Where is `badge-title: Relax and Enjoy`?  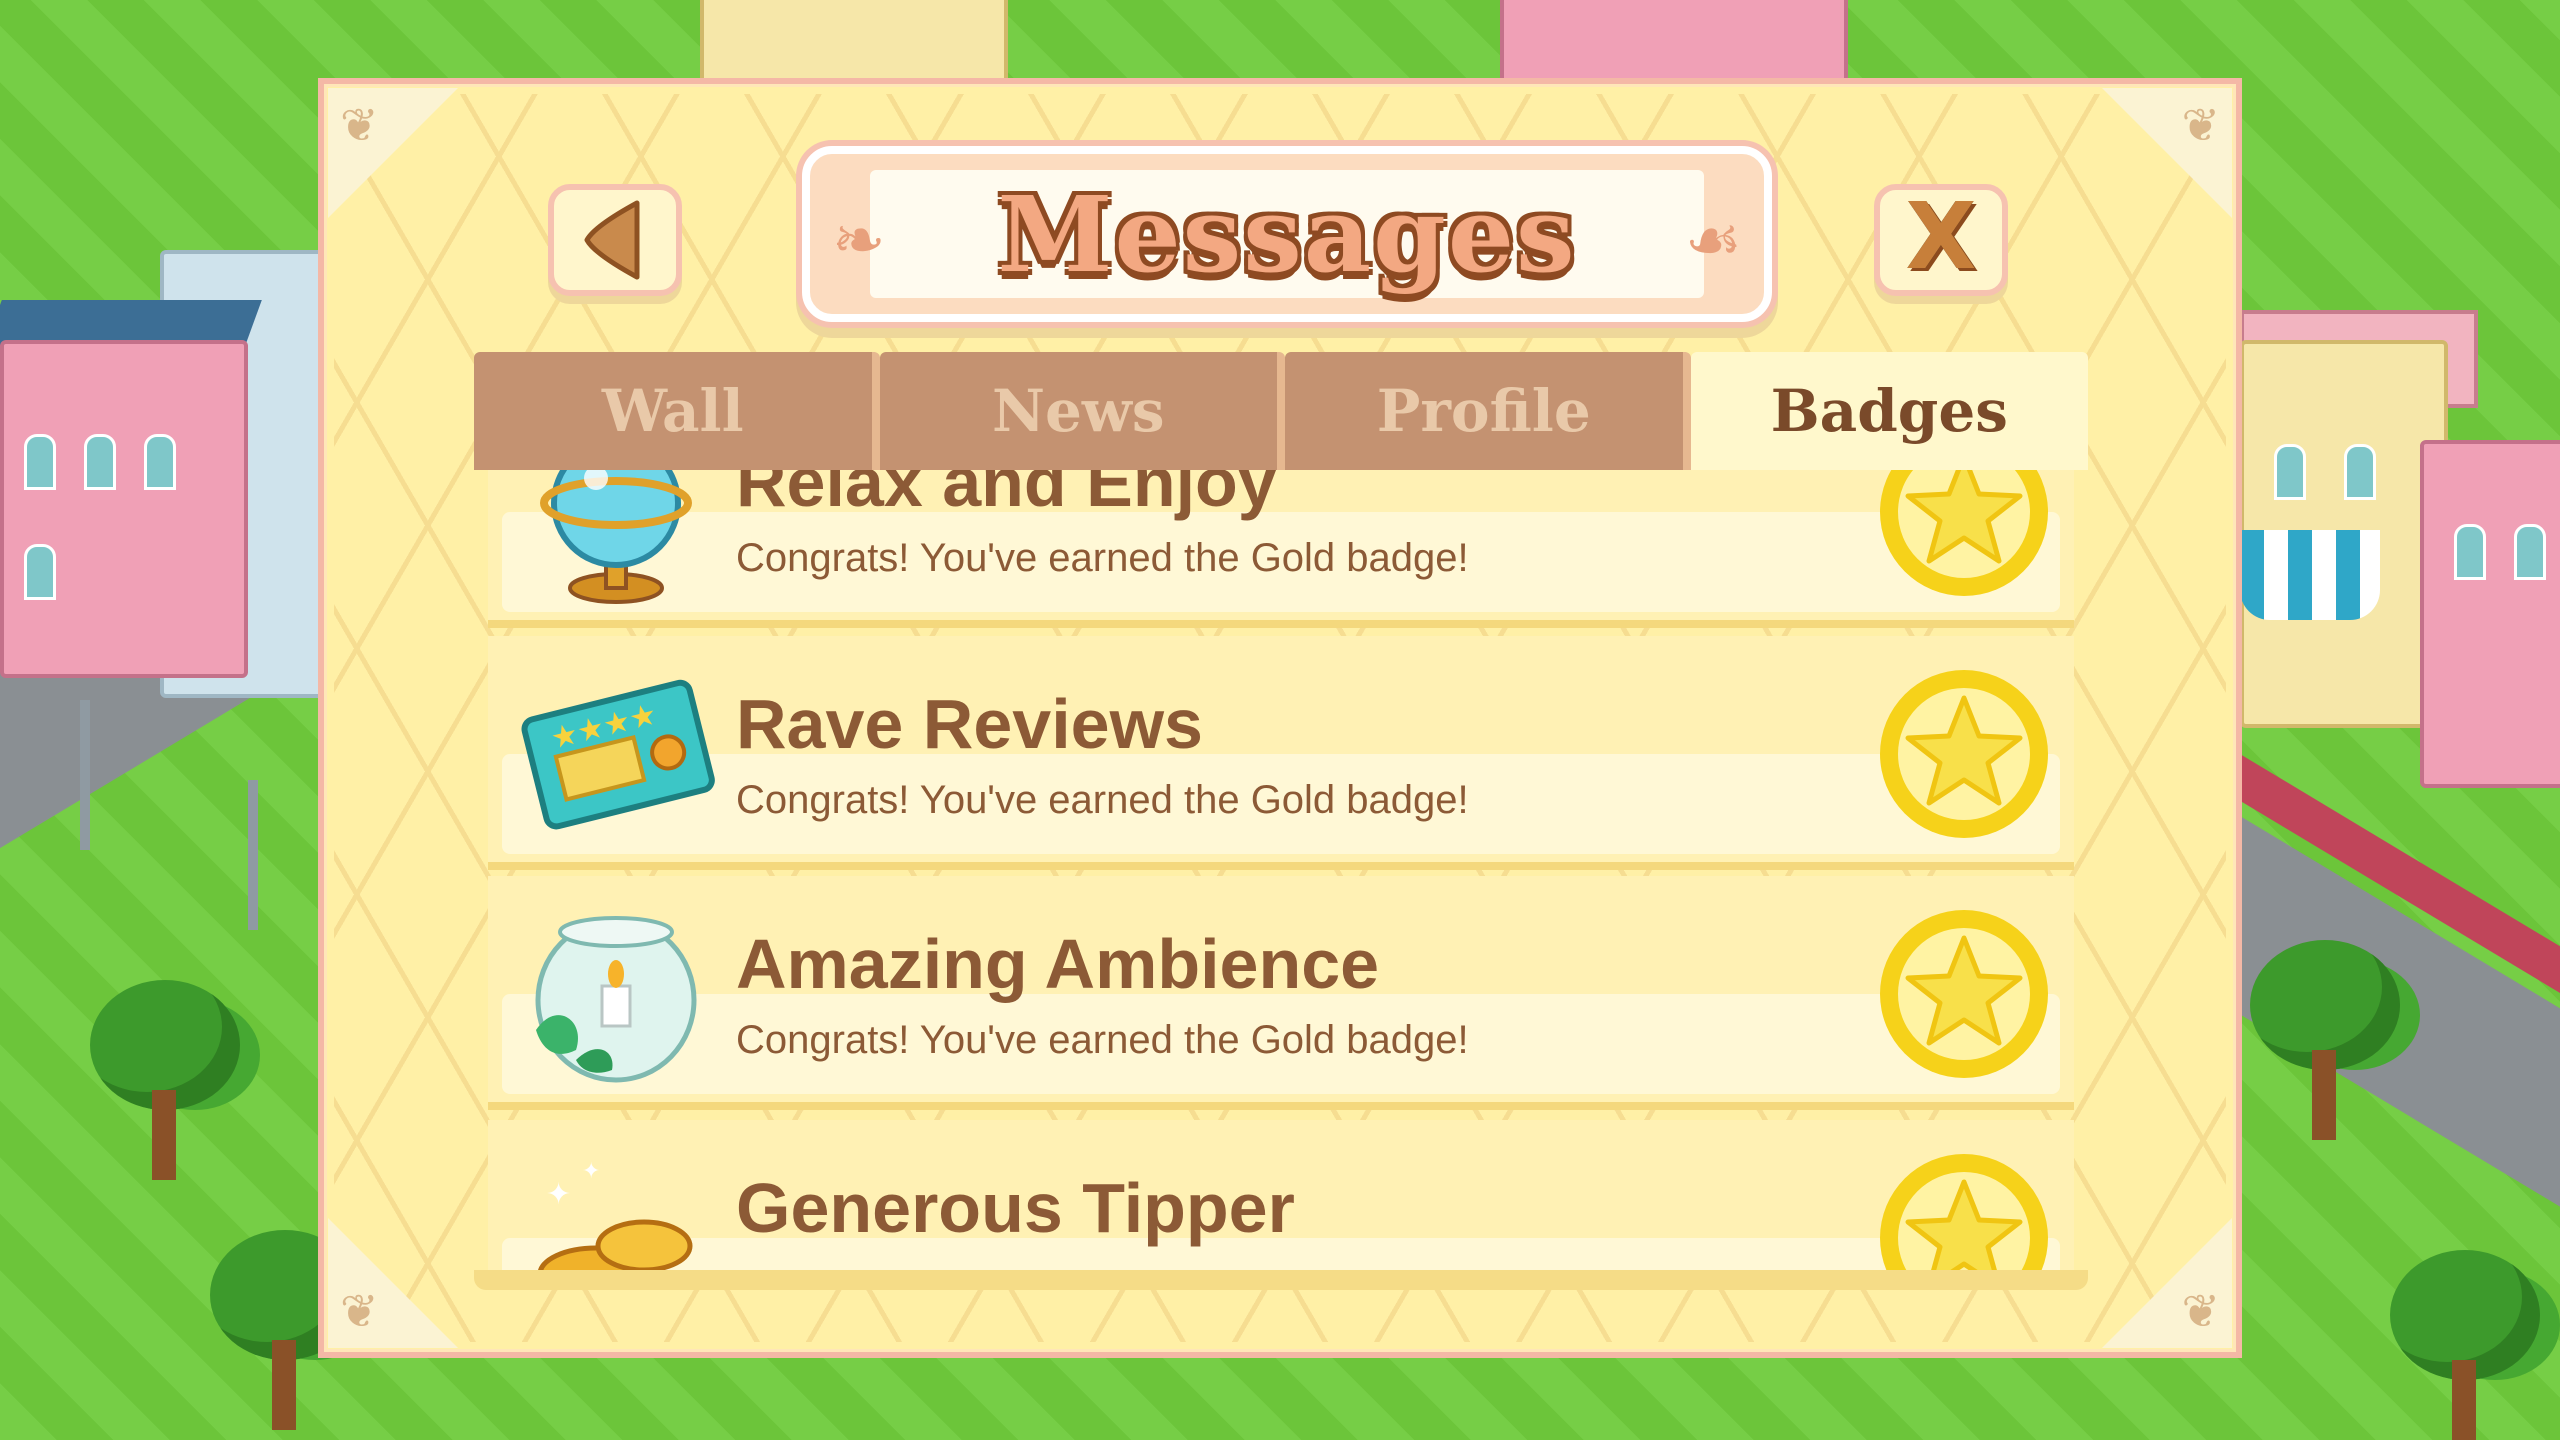
badge-title: Relax and Enjoy is located at coordinates (1006, 495).